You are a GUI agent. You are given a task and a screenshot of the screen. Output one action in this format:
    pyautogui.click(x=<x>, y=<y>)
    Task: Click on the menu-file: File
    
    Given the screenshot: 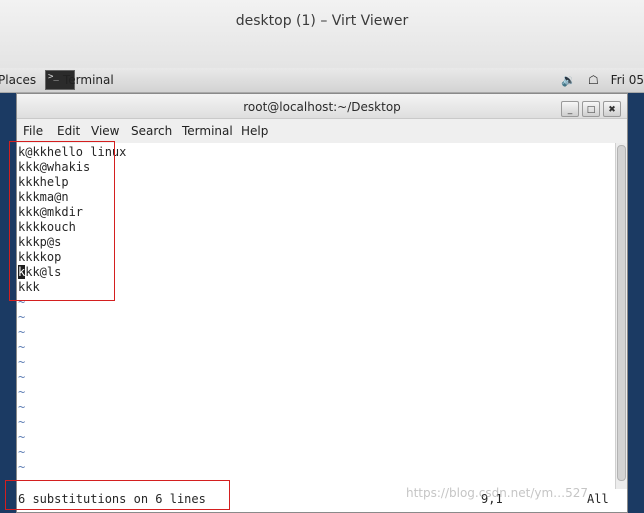 What is the action you would take?
    pyautogui.click(x=33, y=131)
    